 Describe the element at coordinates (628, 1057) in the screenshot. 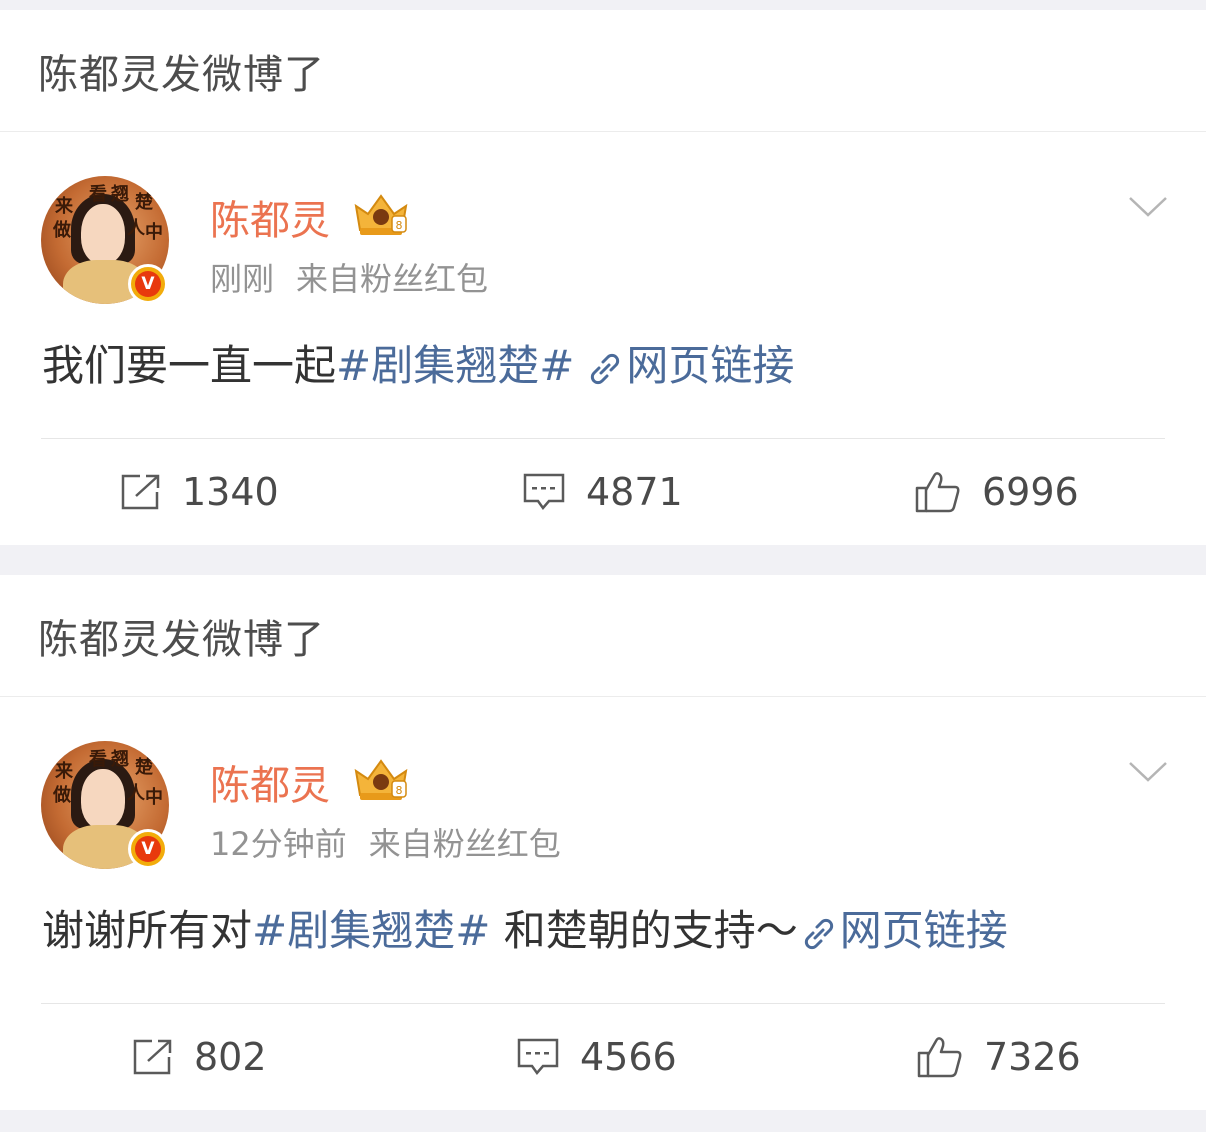

I see `comment-count: 4566` at that location.